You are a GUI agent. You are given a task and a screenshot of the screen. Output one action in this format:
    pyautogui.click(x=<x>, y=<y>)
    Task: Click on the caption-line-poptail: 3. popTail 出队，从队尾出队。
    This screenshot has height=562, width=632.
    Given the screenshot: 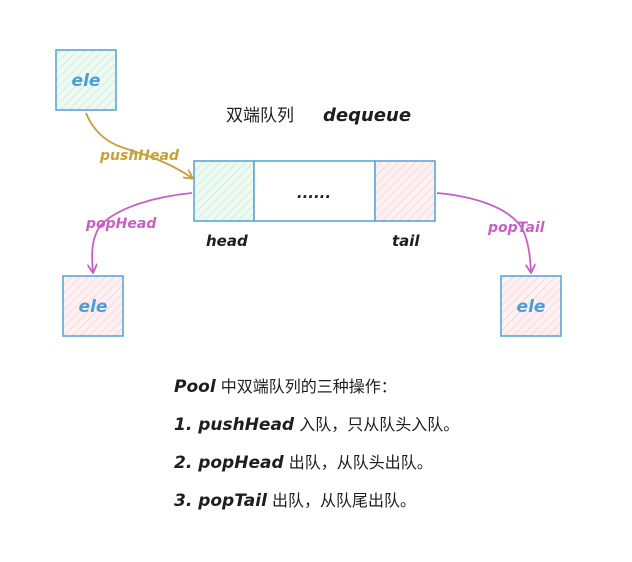 What is the action you would take?
    pyautogui.click(x=384, y=505)
    